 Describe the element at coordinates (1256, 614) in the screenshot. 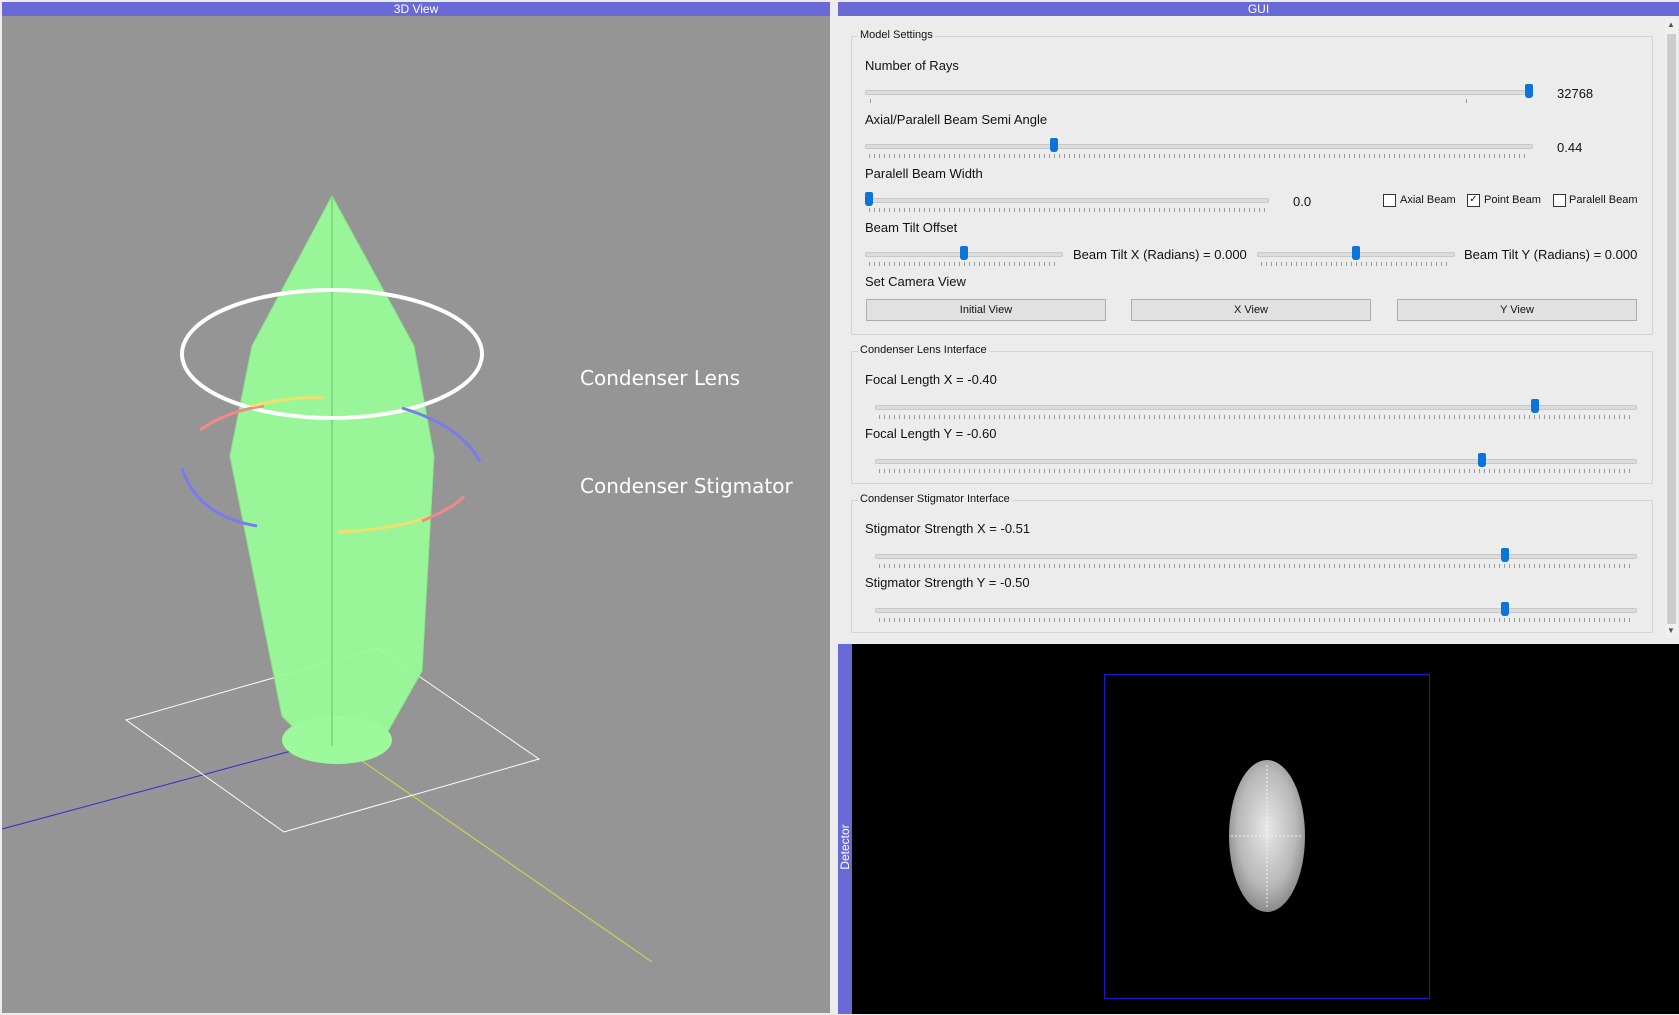

I see `stigmator-strength-y-slider` at that location.